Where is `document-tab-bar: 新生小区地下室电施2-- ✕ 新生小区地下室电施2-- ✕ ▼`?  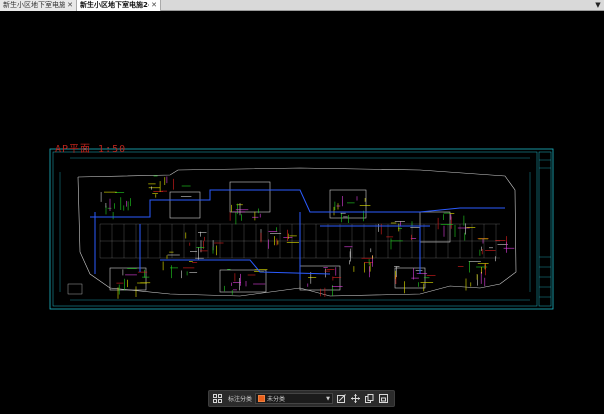
document-tab-bar: 新生小区地下室电施2-- ✕ 新生小区地下室电施2-- ✕ ▼ is located at coordinates (302, 5).